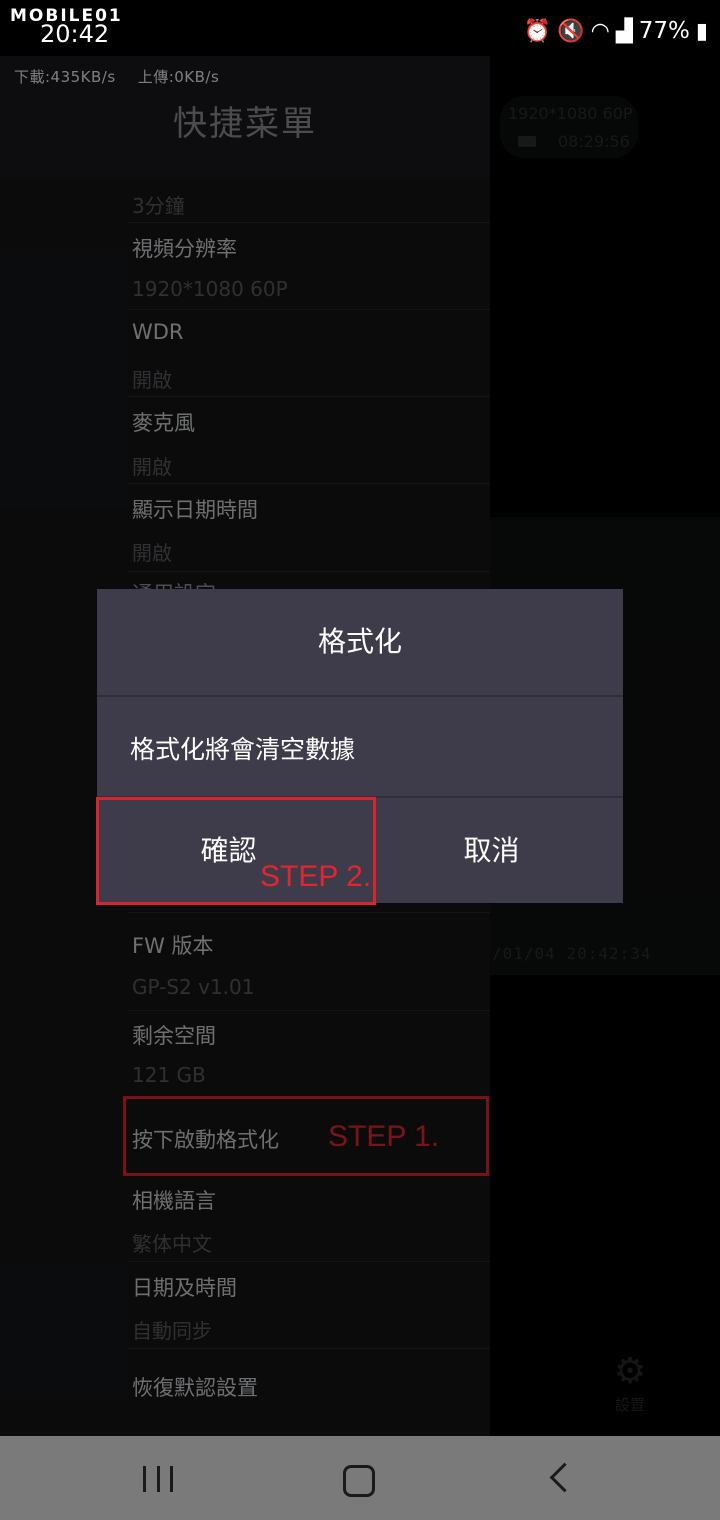  What do you see at coordinates (158, 1479) in the screenshot?
I see `recent-apps-icon` at bounding box center [158, 1479].